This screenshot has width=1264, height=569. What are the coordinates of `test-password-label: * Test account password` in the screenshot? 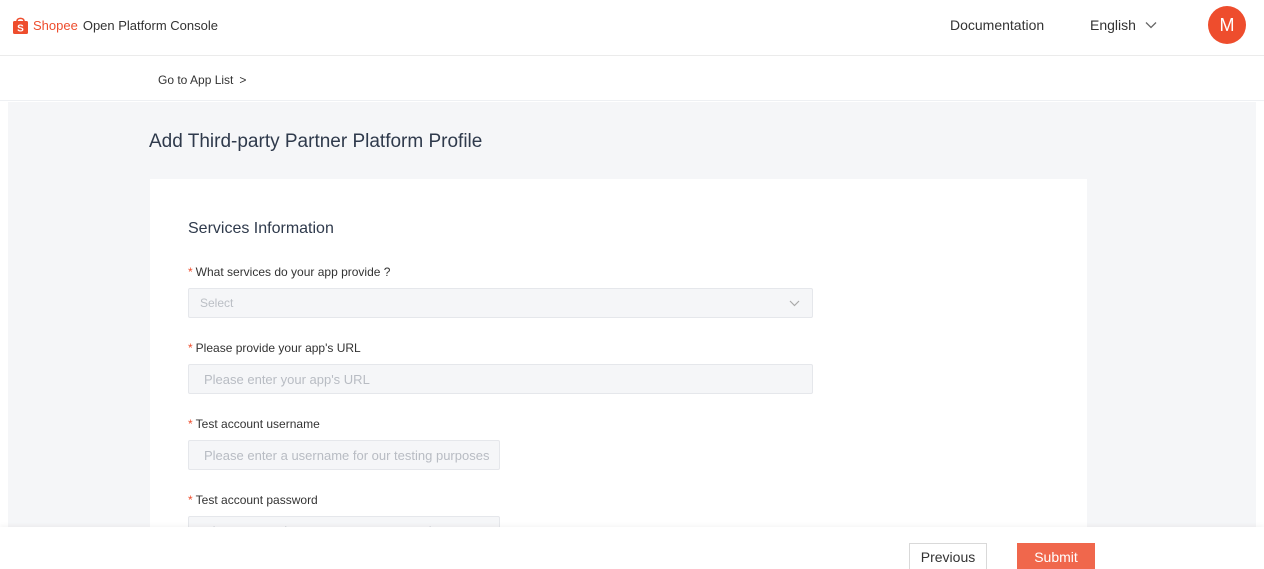 It's located at (253, 500).